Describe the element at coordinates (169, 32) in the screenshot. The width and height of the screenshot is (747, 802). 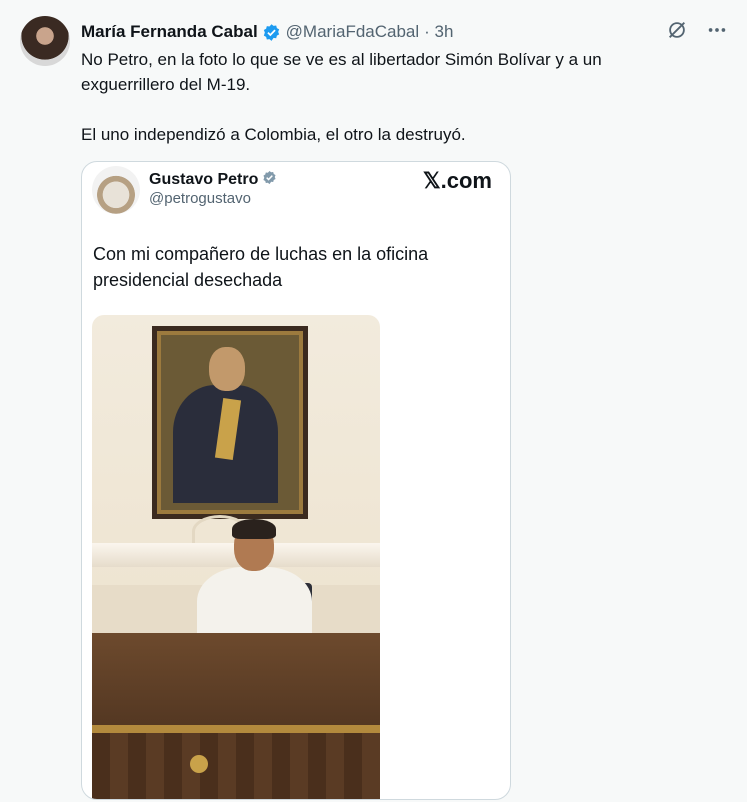
I see `author-name: María Fernanda Cabal` at that location.